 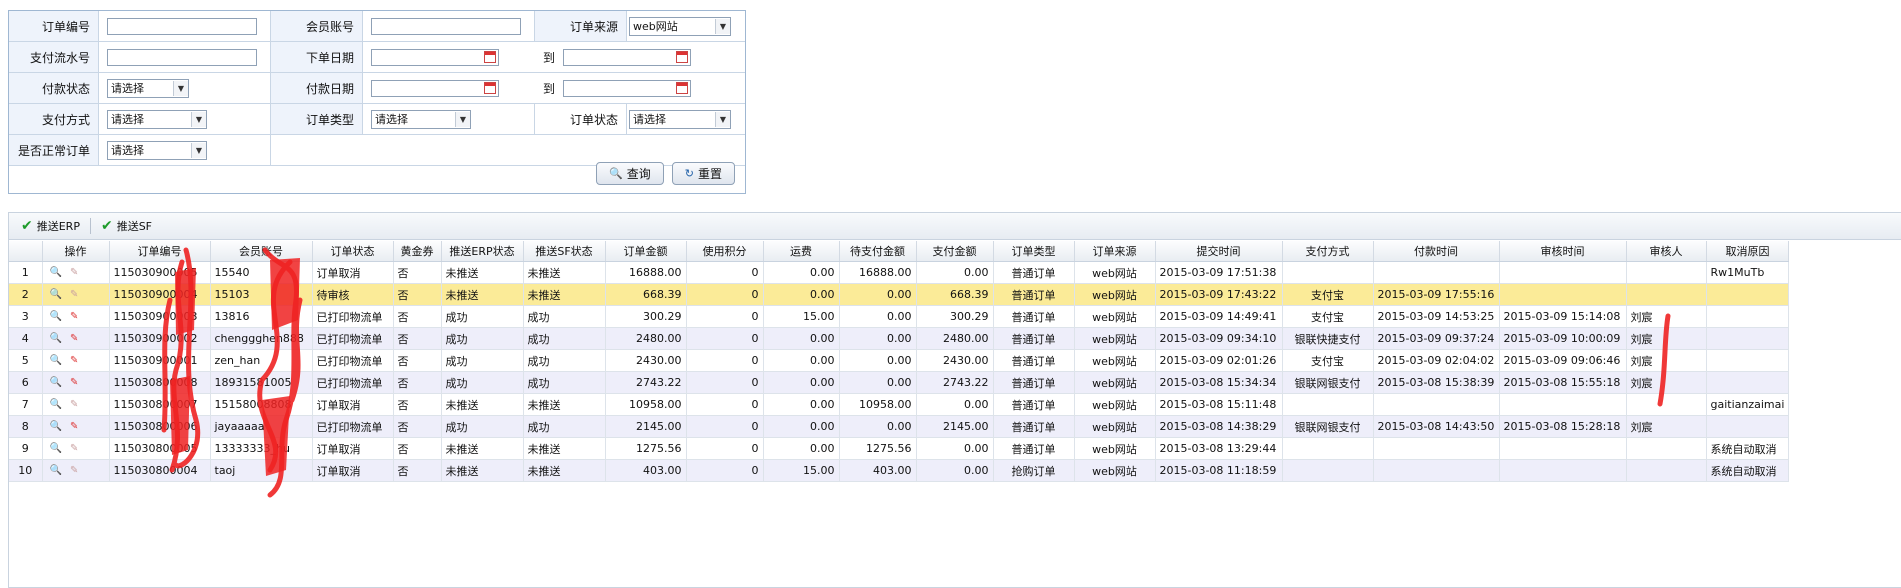 What do you see at coordinates (435, 88) in the screenshot?
I see `pay-date-start` at bounding box center [435, 88].